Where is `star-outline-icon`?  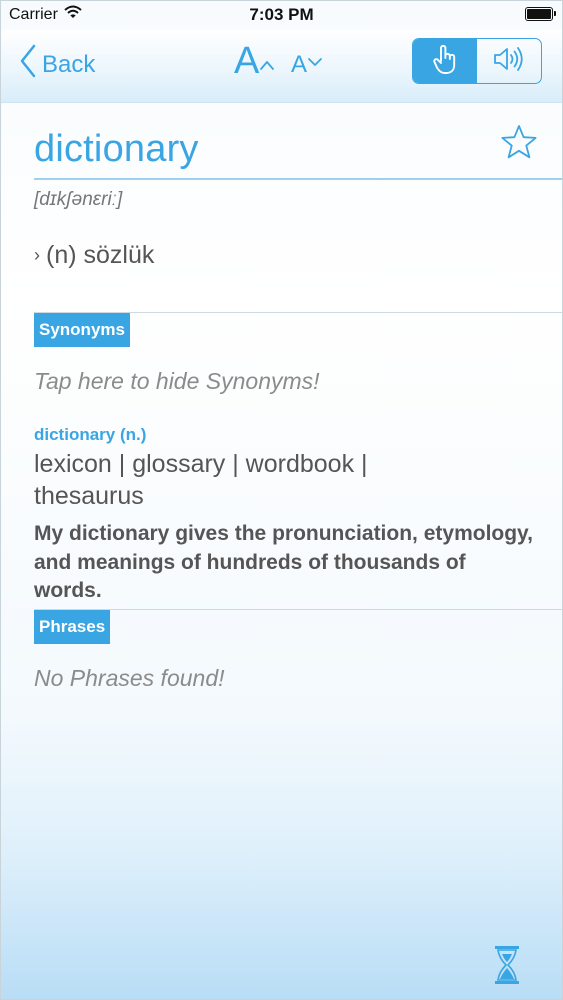
star-outline-icon is located at coordinates (519, 144).